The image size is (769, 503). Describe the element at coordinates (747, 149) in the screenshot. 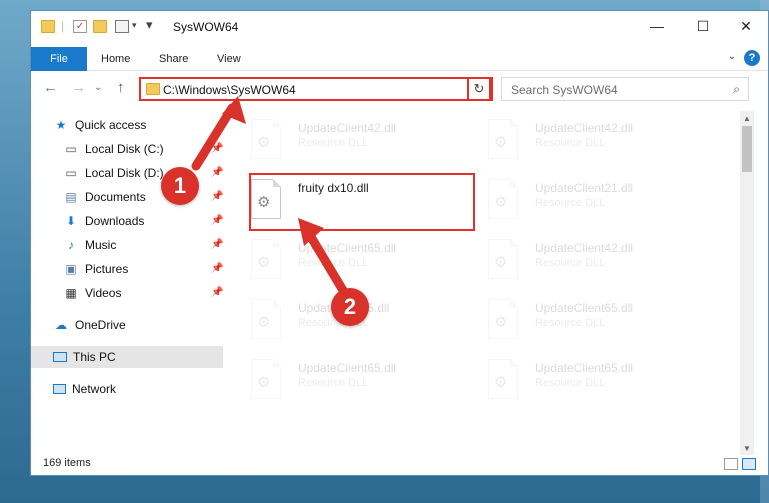

I see `scroll-thumb` at that location.